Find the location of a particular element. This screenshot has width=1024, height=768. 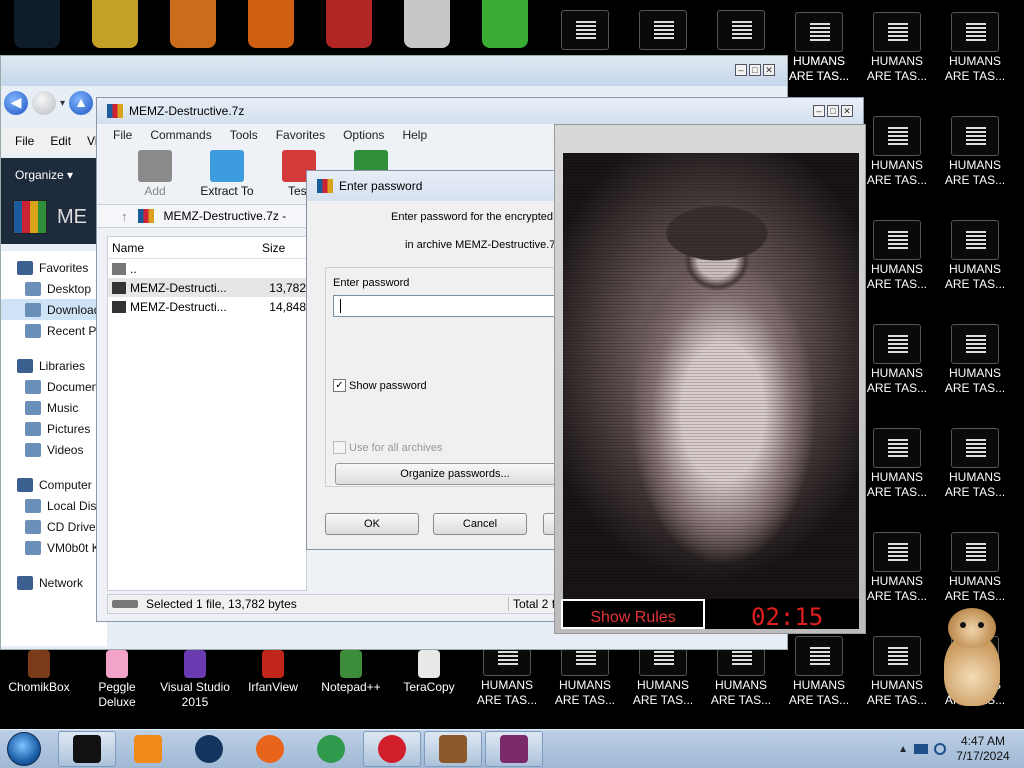

toolbar-extract-to-button: Extract To is located at coordinates (227, 174).